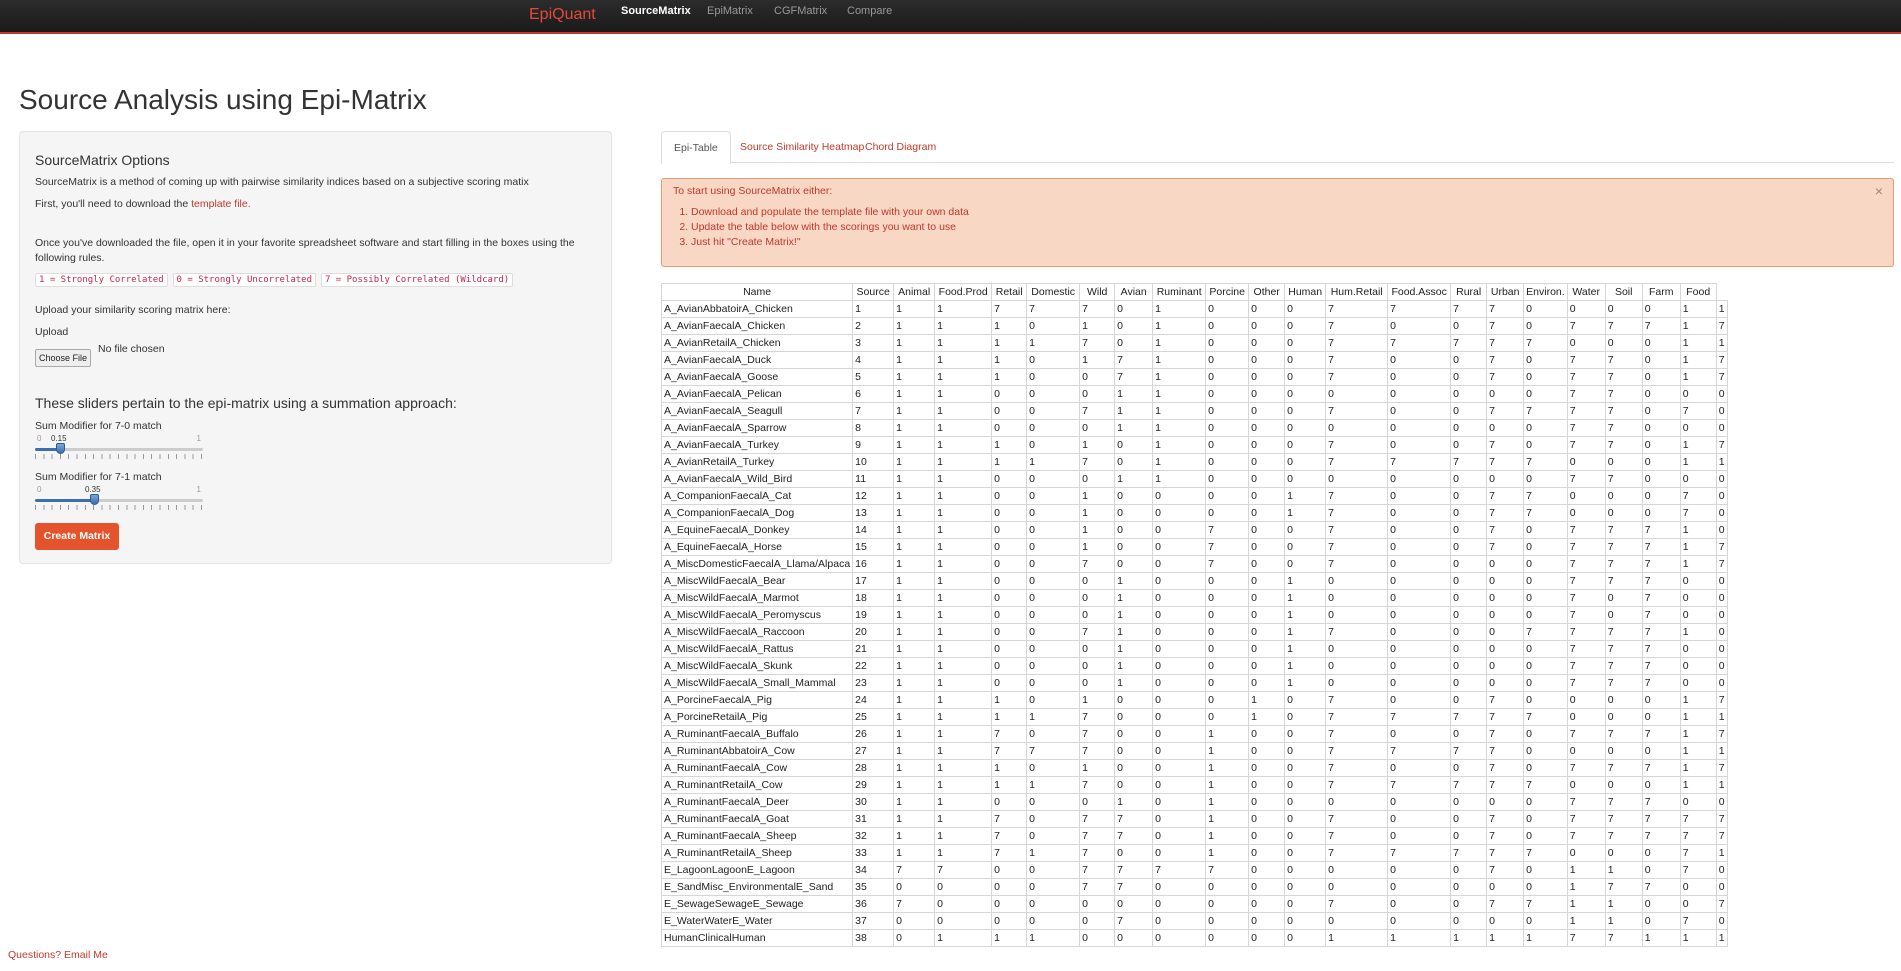 The width and height of the screenshot is (1901, 971). What do you see at coordinates (873, 904) in the screenshot?
I see `score-cell: 36` at bounding box center [873, 904].